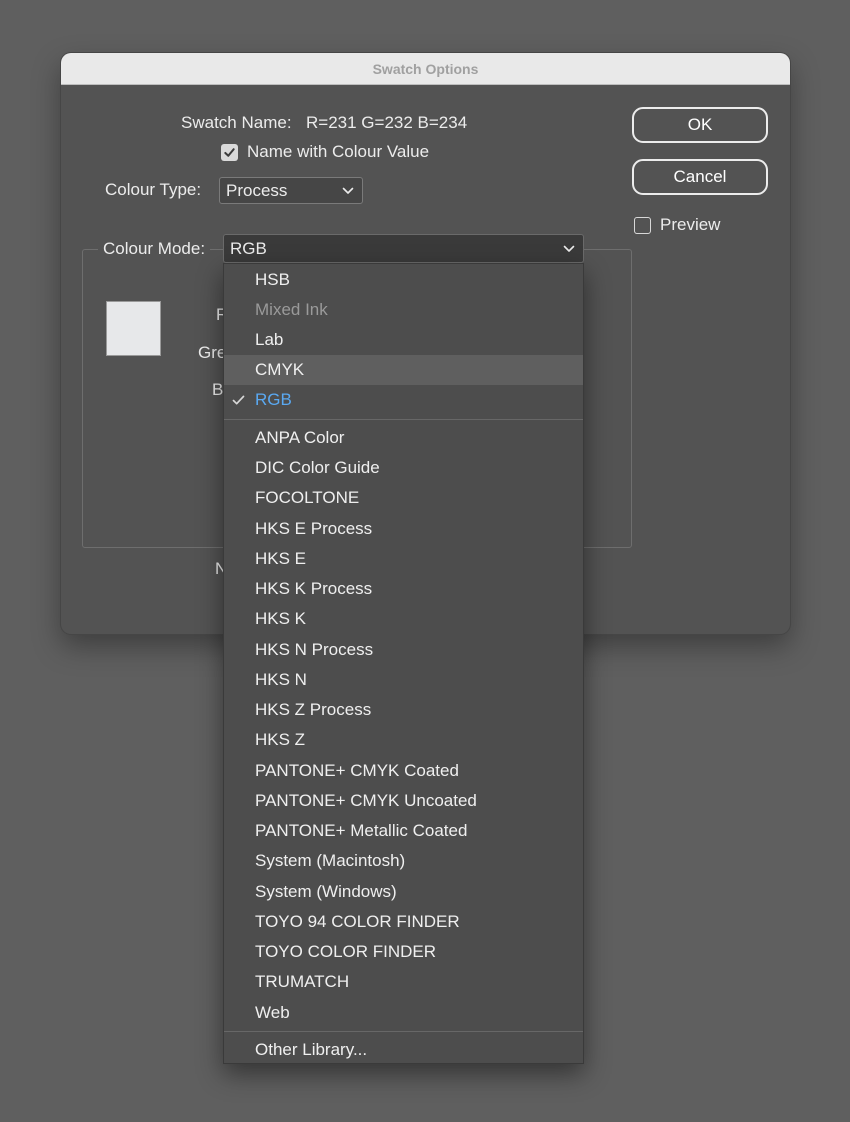  What do you see at coordinates (273, 399) in the screenshot?
I see `menu-item-label: RGB` at bounding box center [273, 399].